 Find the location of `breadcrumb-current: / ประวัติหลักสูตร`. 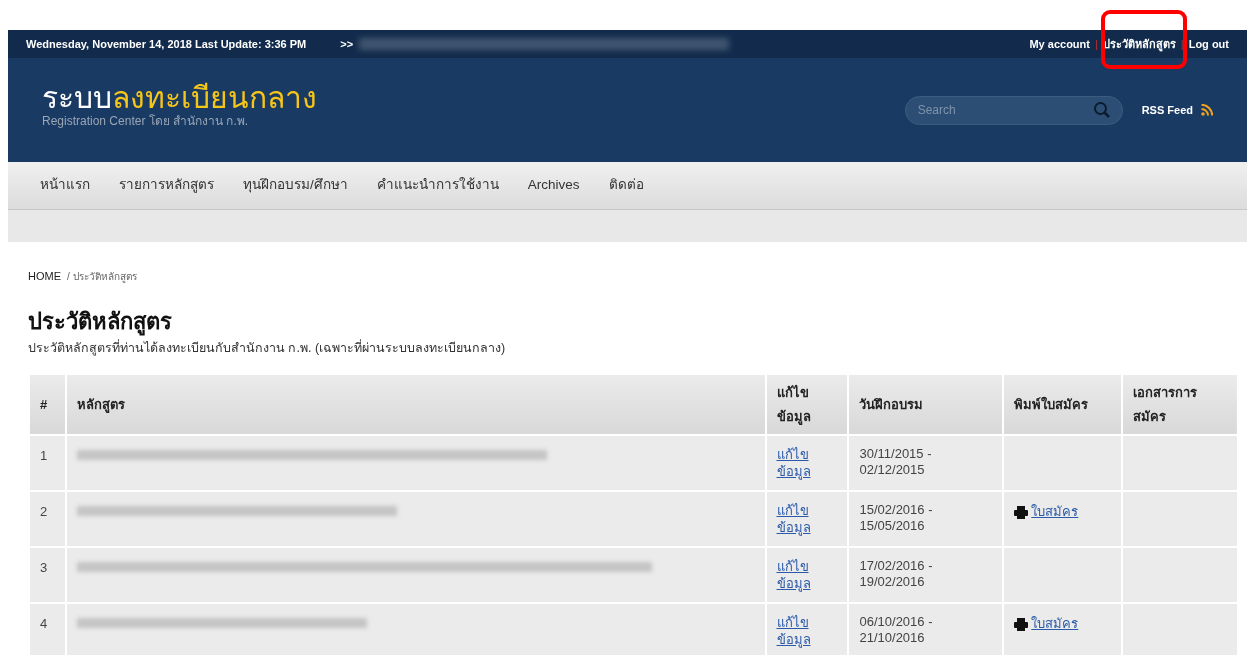

breadcrumb-current: / ประวัติหลักสูตร is located at coordinates (102, 276).